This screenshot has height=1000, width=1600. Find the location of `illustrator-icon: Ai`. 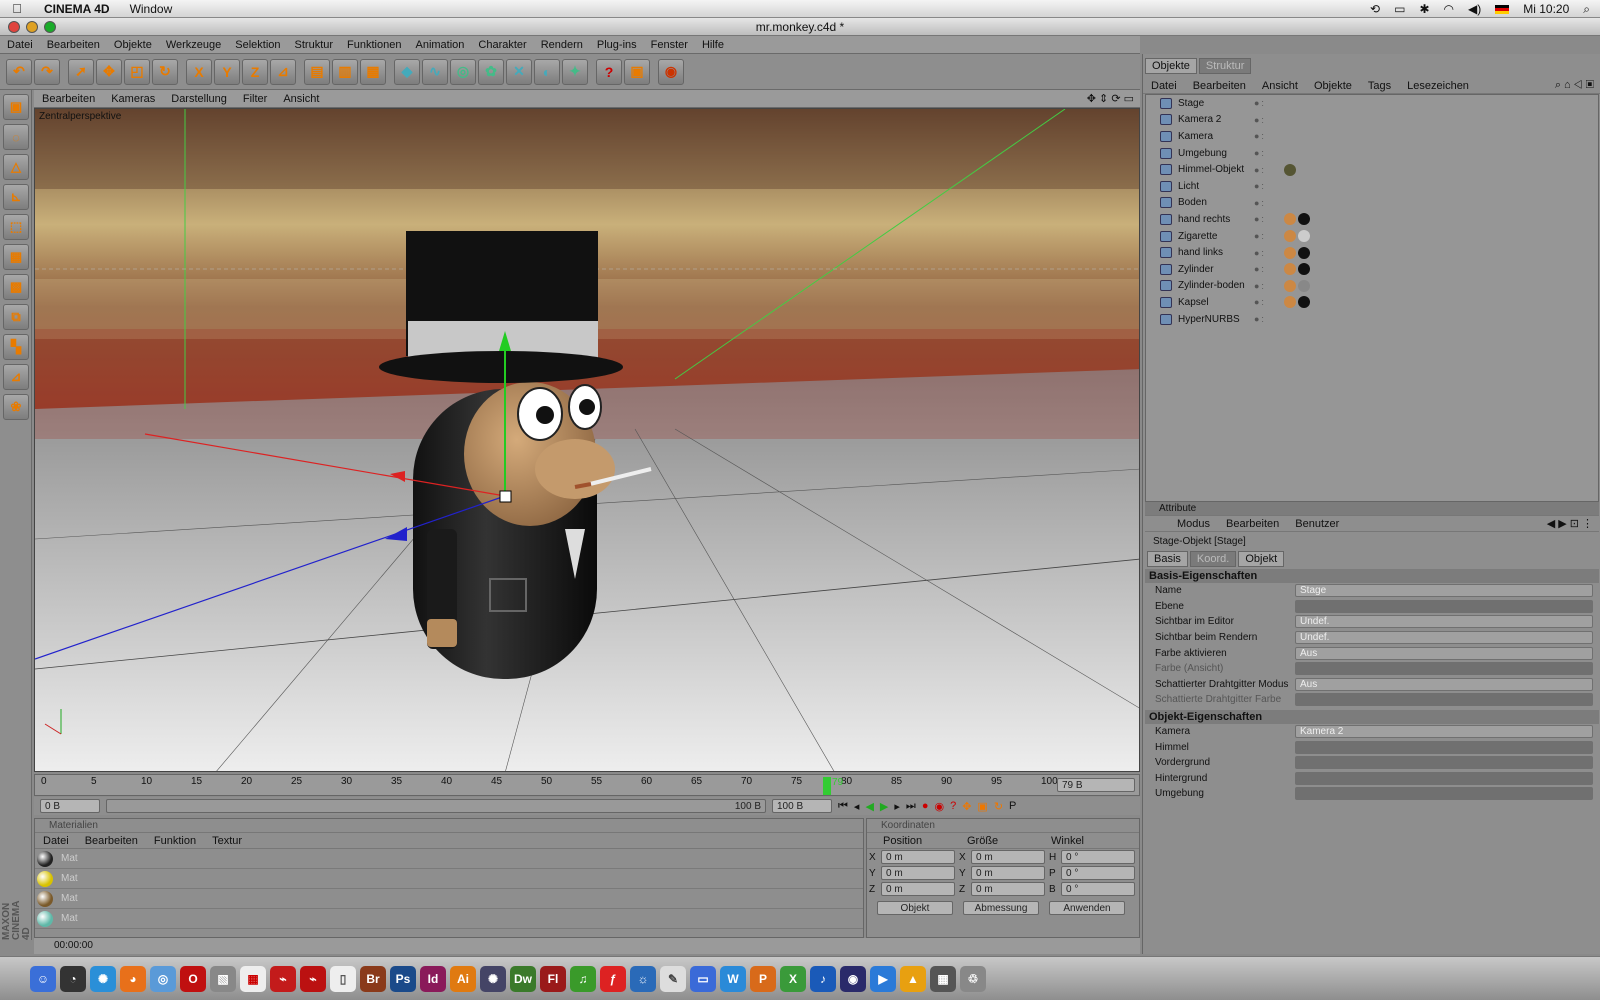

illustrator-icon: Ai is located at coordinates (463, 978).